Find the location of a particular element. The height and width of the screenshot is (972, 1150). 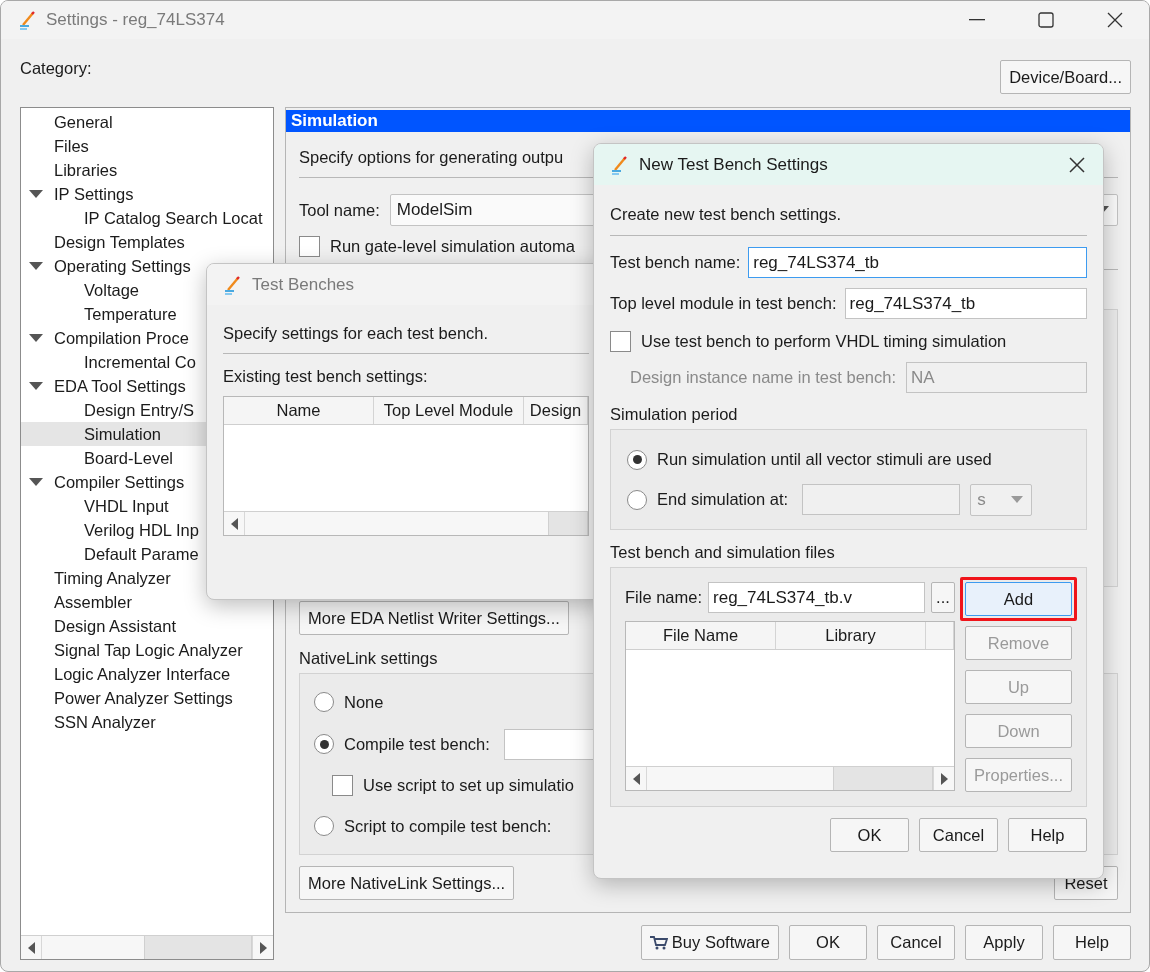

field-label: Design instance name in test bench: is located at coordinates (763, 377).